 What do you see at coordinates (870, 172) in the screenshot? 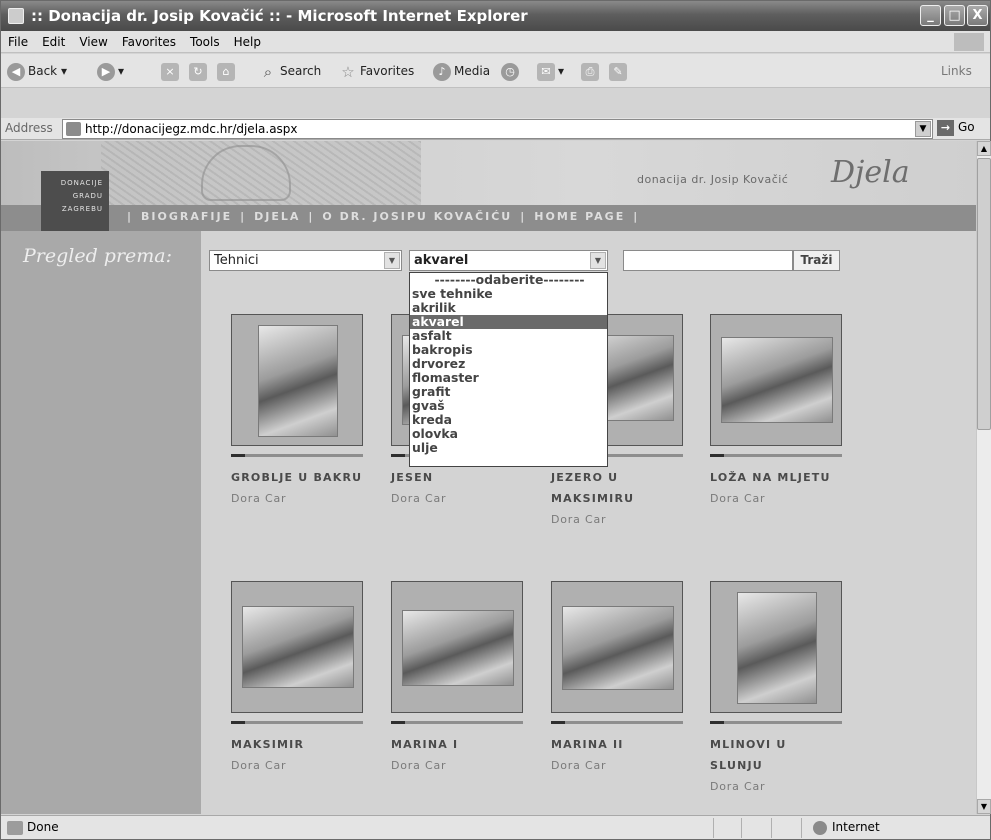
I see `section-title: Djela` at bounding box center [870, 172].